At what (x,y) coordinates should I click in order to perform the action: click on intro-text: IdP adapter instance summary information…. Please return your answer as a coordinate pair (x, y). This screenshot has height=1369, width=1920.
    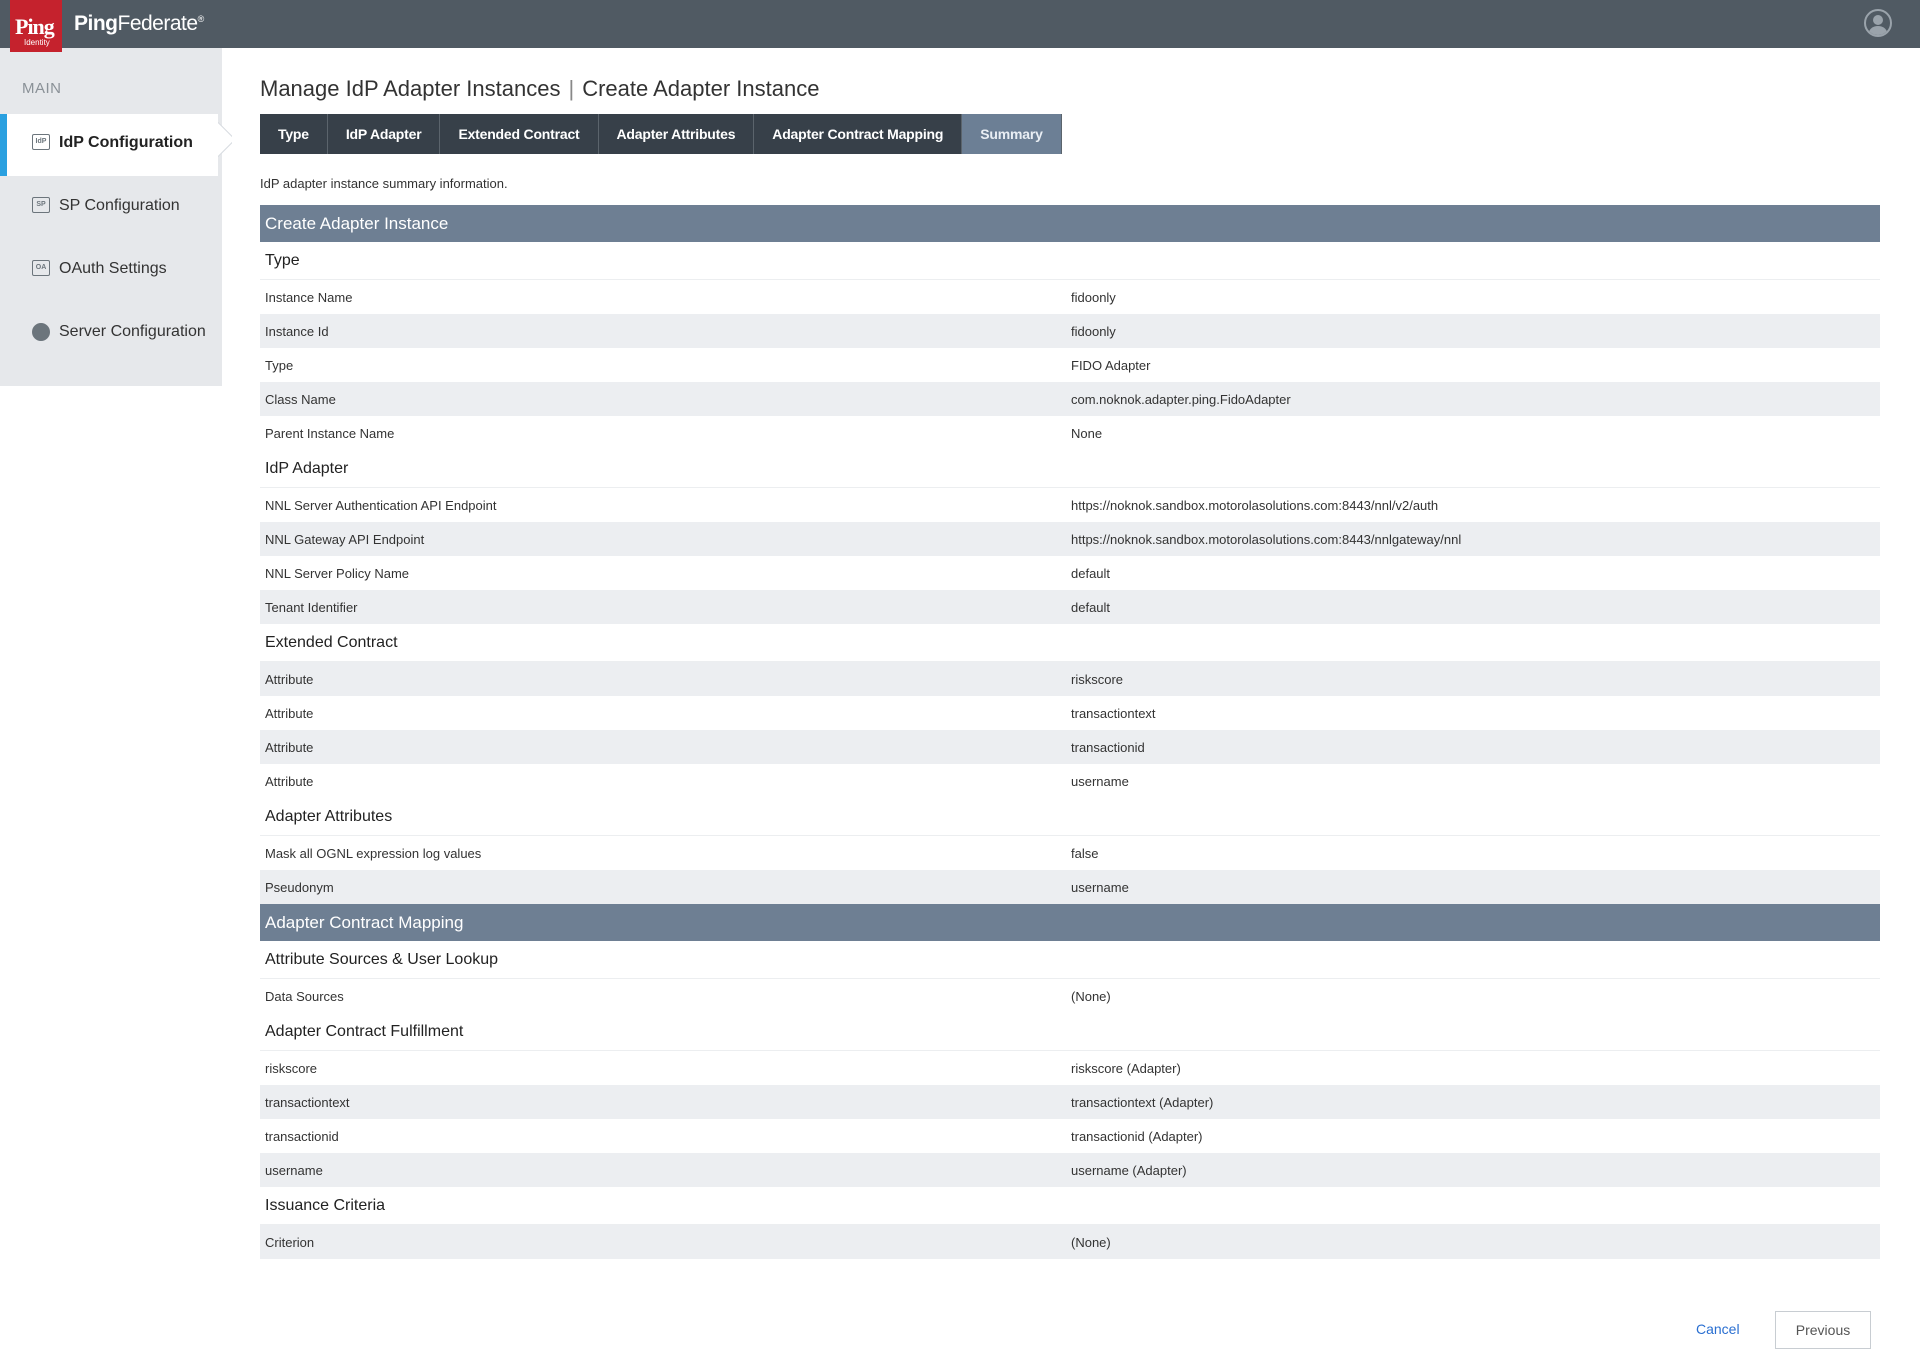
    Looking at the image, I should click on (384, 183).